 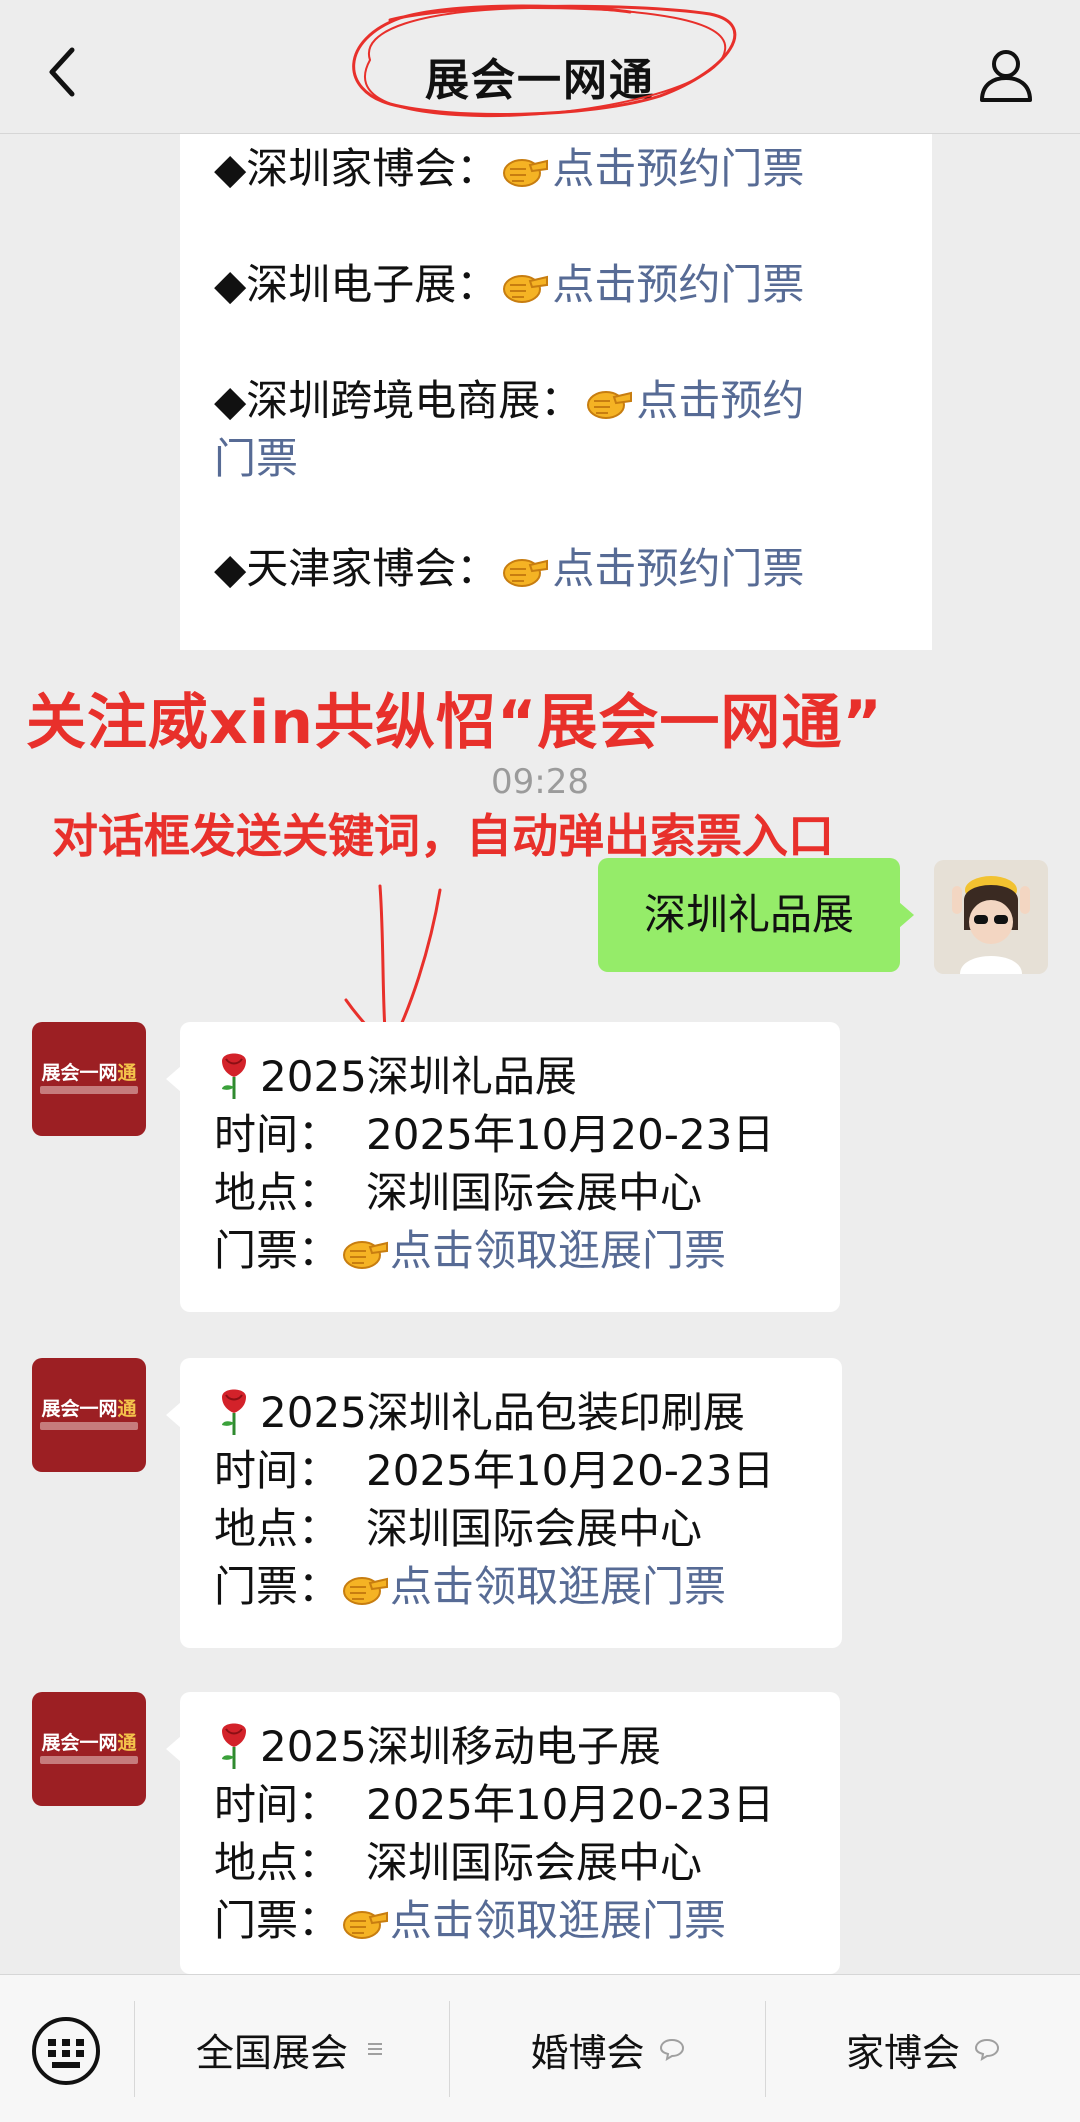 I want to click on list-item: ◆天津家博会： 点击预约门票, so click(x=543, y=569).